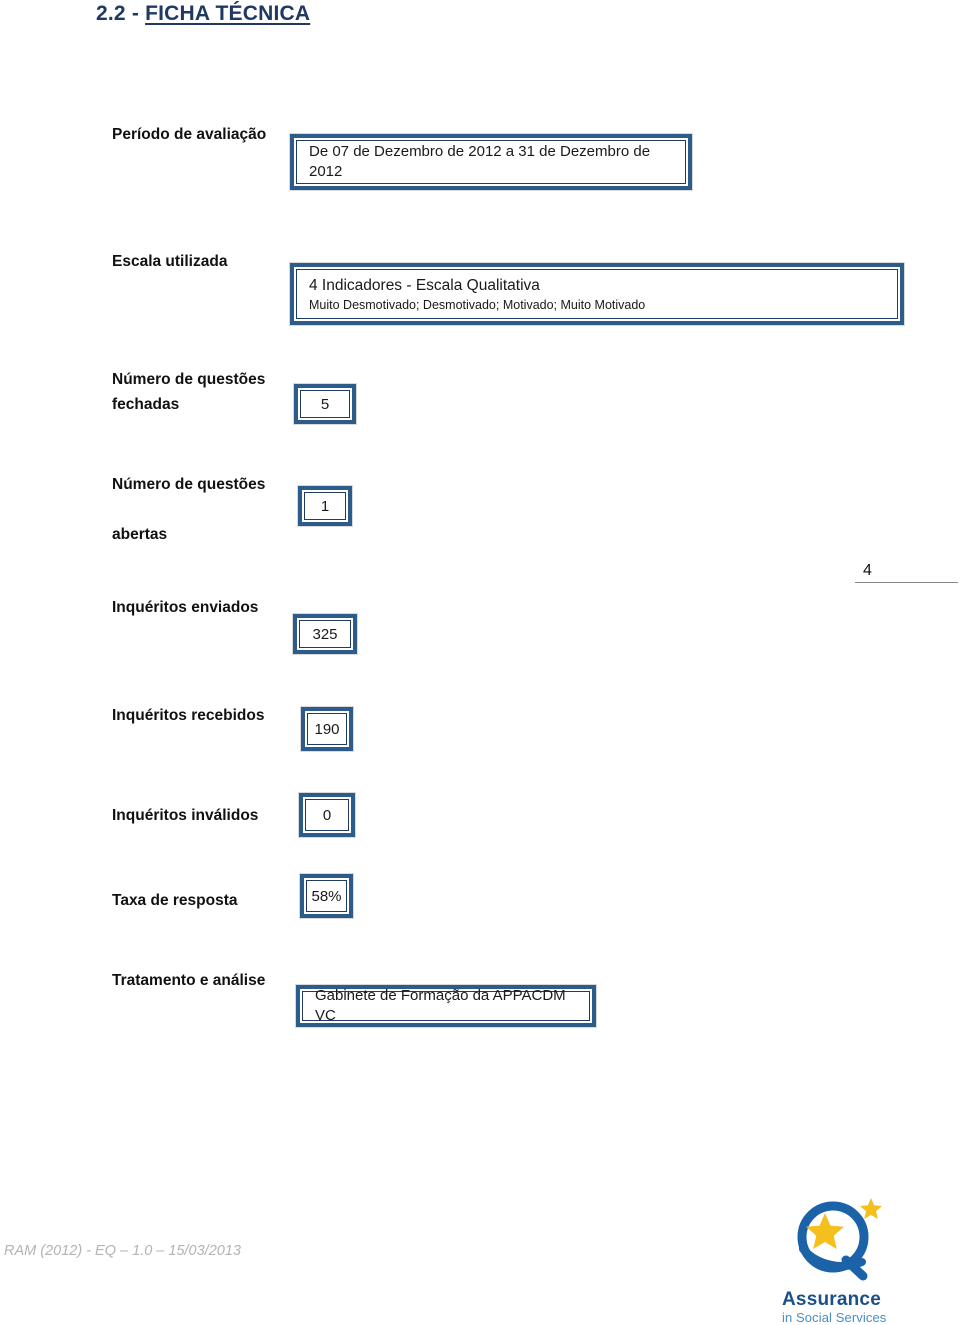 This screenshot has height=1325, width=960. What do you see at coordinates (189, 392) in the screenshot?
I see `field-label-questoes-fechadas: Número de questões fechadas` at bounding box center [189, 392].